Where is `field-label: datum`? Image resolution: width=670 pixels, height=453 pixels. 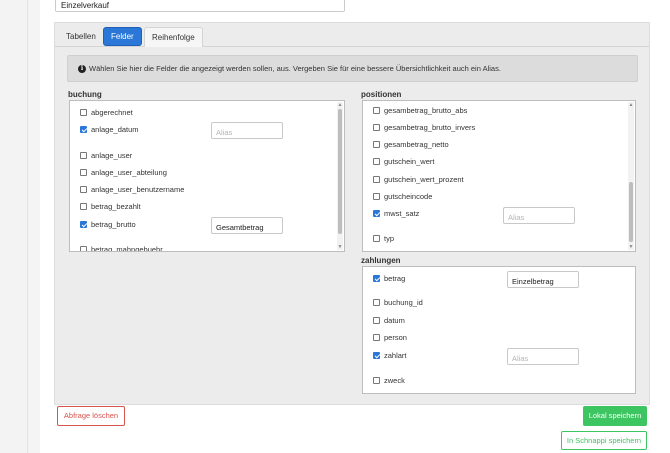
field-label: datum is located at coordinates (394, 320).